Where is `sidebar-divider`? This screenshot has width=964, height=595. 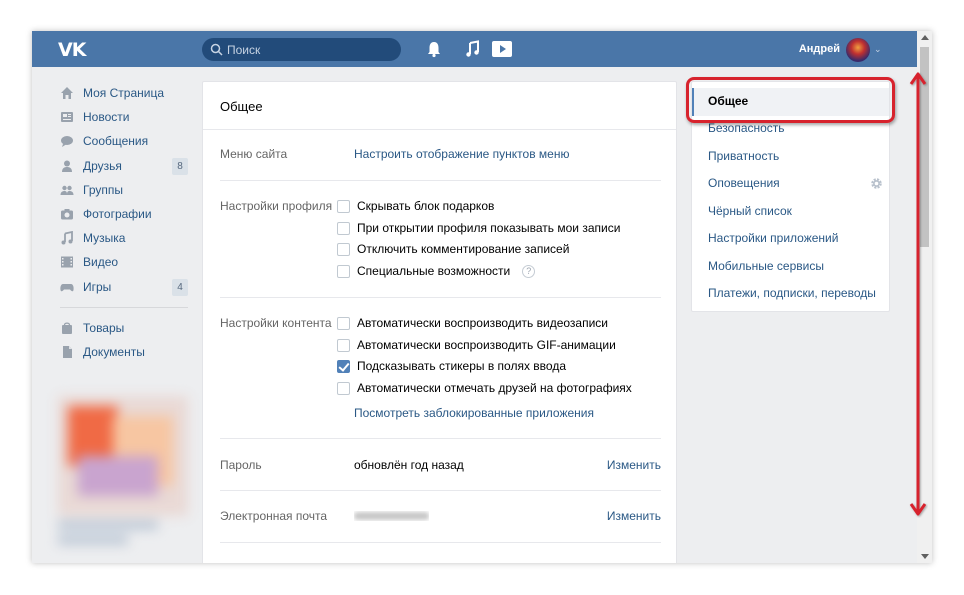
sidebar-divider is located at coordinates (124, 307).